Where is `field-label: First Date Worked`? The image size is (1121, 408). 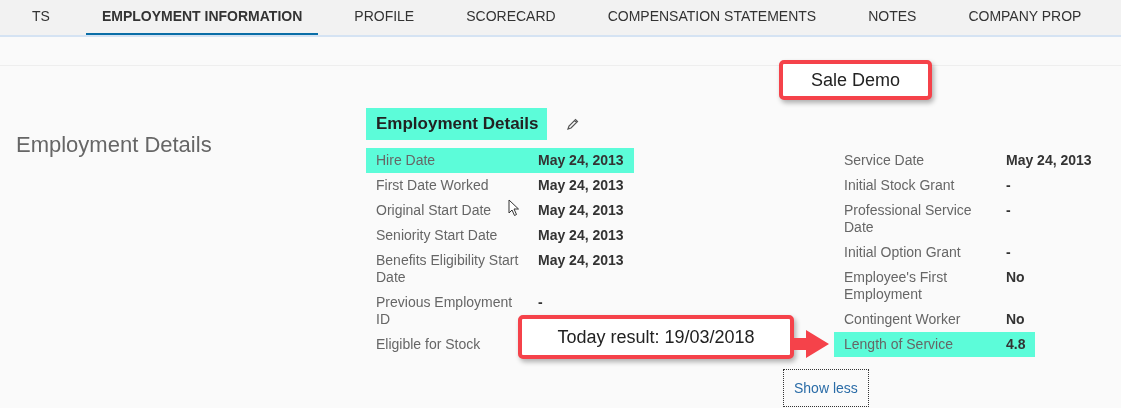
field-label: First Date Worked is located at coordinates (432, 185).